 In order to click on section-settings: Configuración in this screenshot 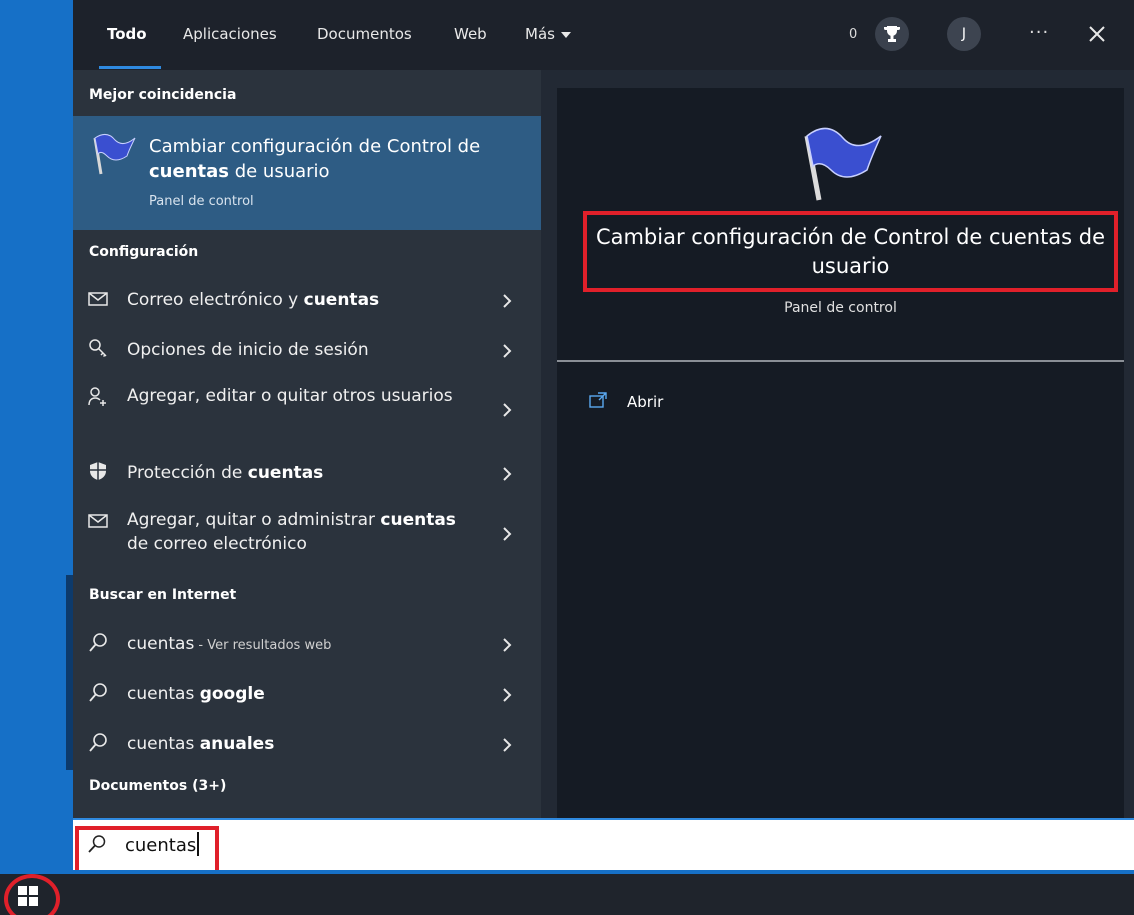, I will do `click(144, 252)`.